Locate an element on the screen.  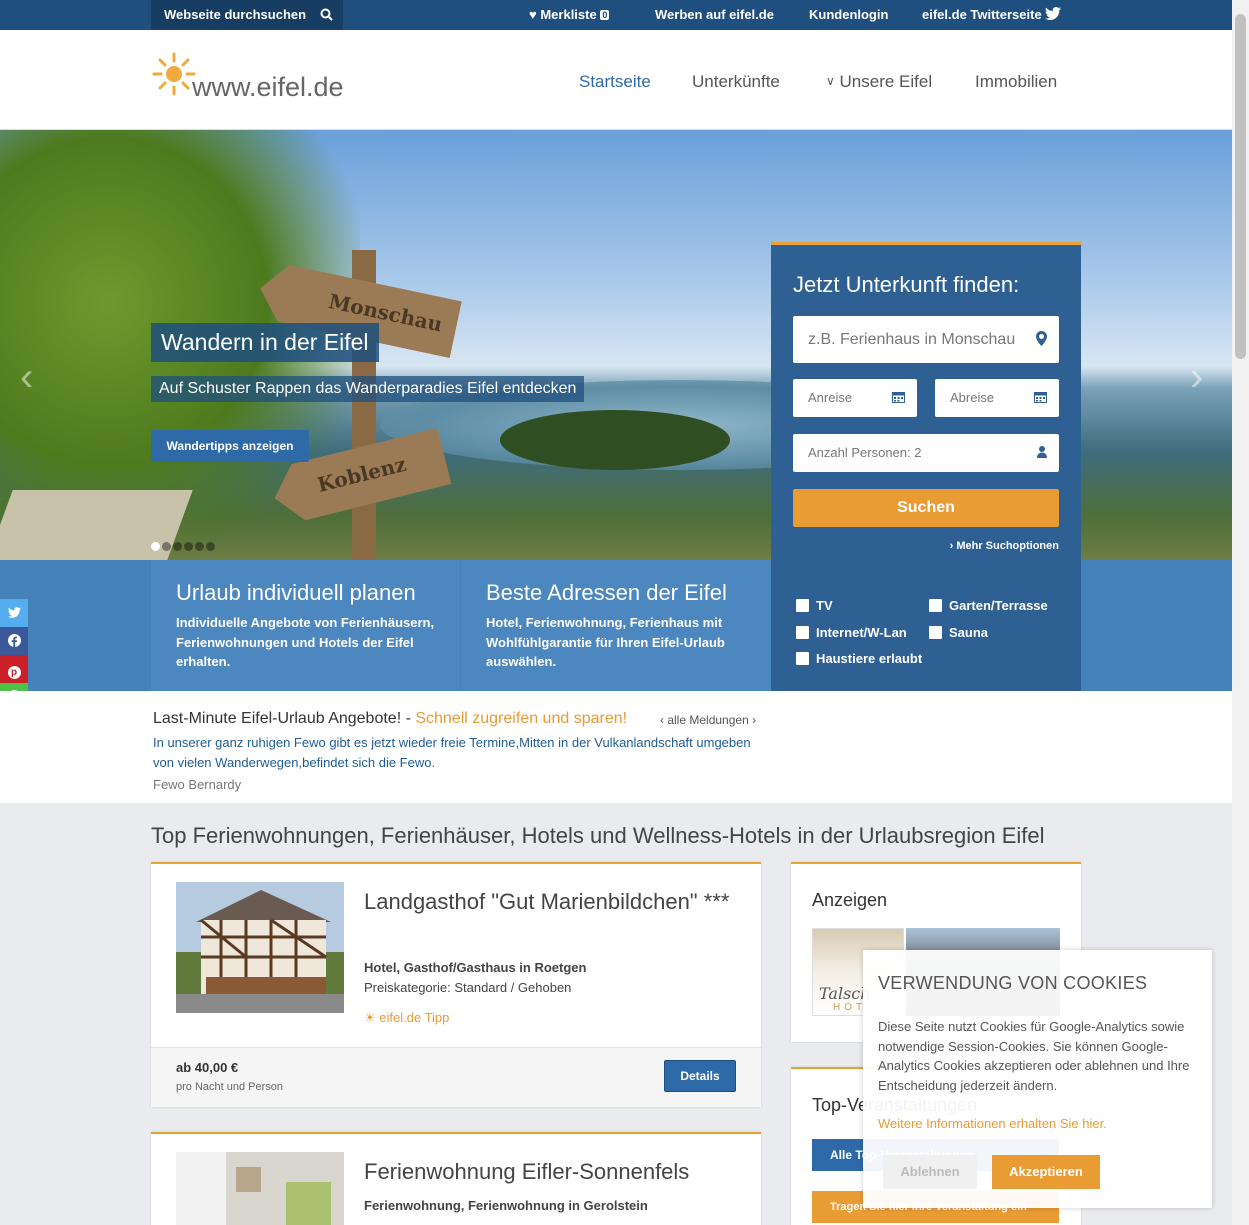
nav-immobilien: Immobilien is located at coordinates (1016, 82).